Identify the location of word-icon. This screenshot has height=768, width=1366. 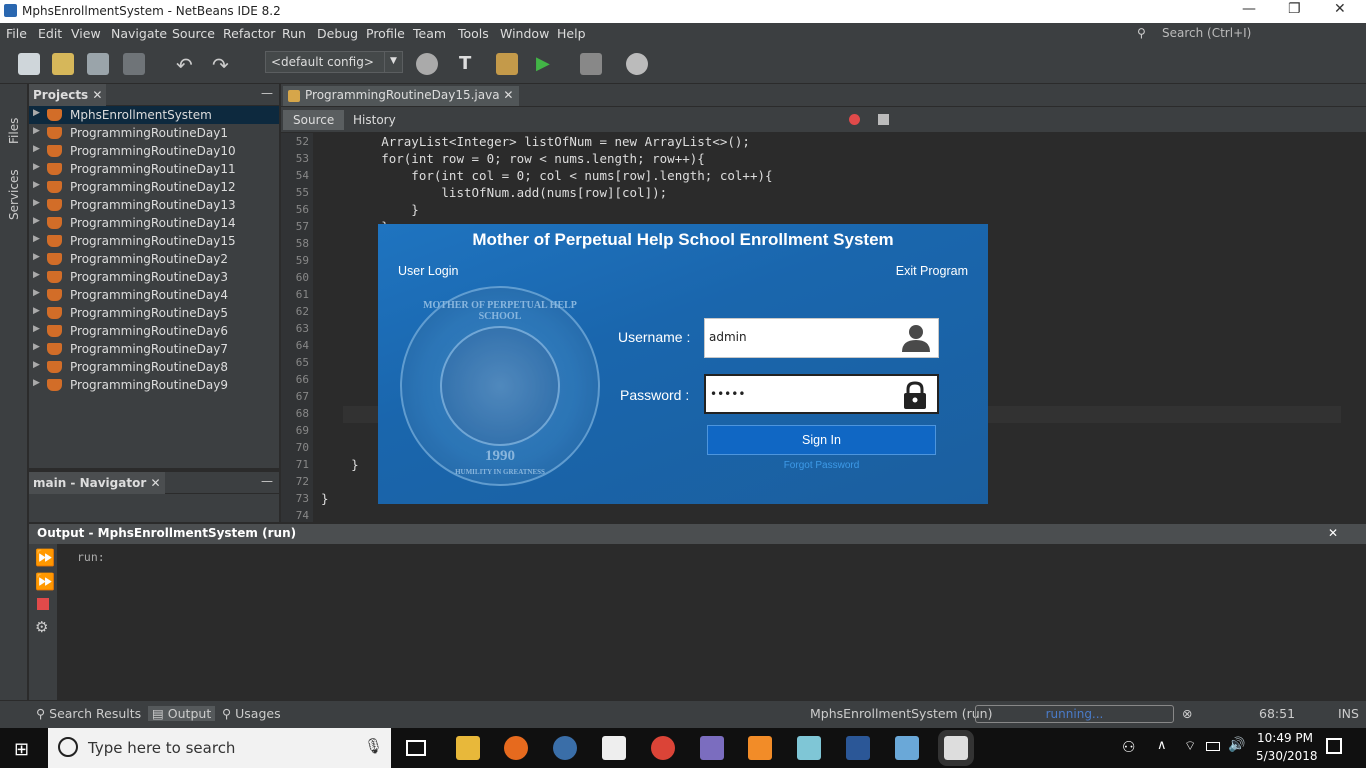
(858, 748).